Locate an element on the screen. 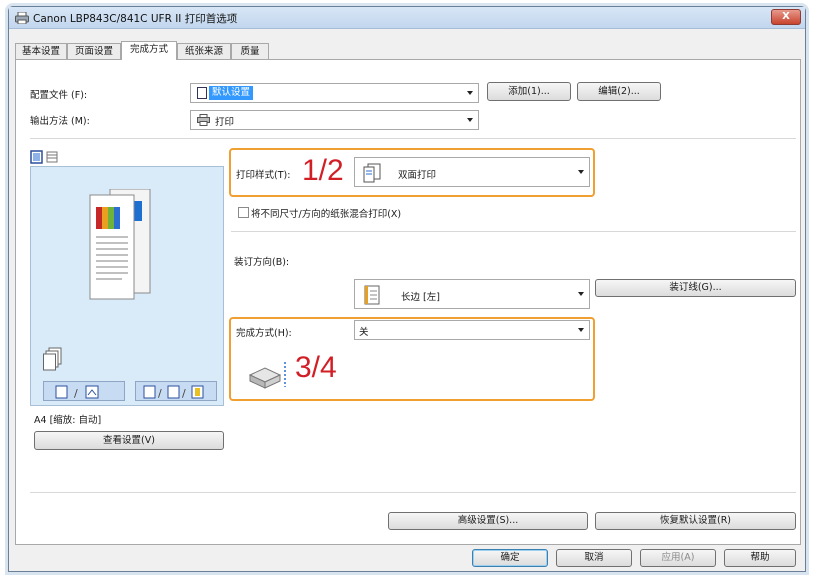 This screenshot has height=579, width=816. print-style-value: 双面打印 is located at coordinates (417, 175).